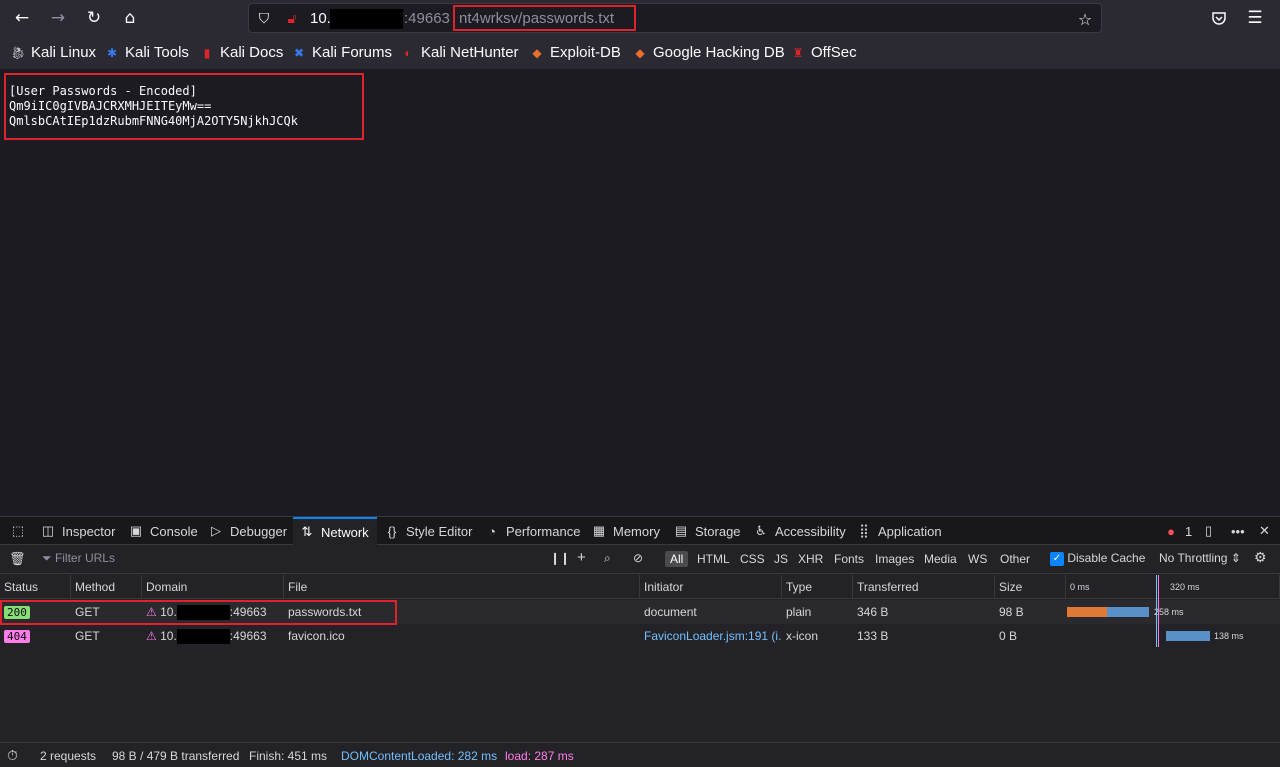  I want to click on column-initiator: Initiator, so click(711, 587).